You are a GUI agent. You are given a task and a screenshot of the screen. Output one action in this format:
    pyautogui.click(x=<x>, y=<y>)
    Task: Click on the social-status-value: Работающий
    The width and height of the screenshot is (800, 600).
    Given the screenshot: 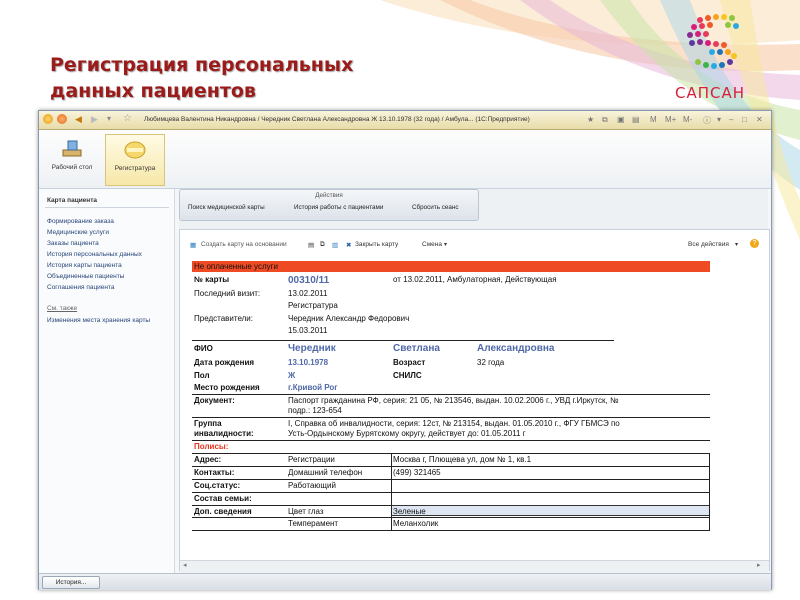 What is the action you would take?
    pyautogui.click(x=312, y=485)
    